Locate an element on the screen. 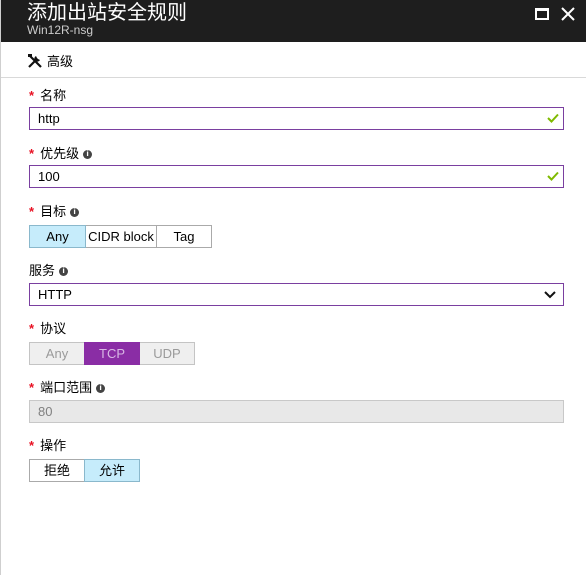 Image resolution: width=586 pixels, height=575 pixels. port-range-label: * 端口范围 i is located at coordinates (67, 388).